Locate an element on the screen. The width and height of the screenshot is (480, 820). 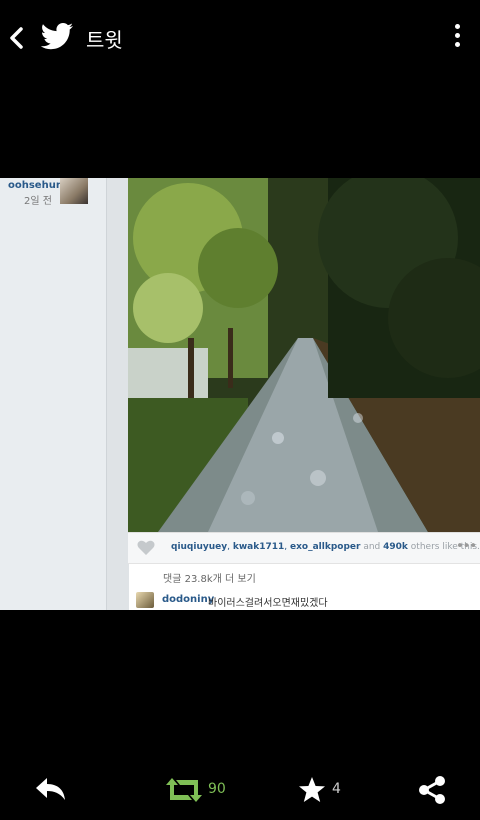
liker-username: exo_allkpoper is located at coordinates (325, 547).